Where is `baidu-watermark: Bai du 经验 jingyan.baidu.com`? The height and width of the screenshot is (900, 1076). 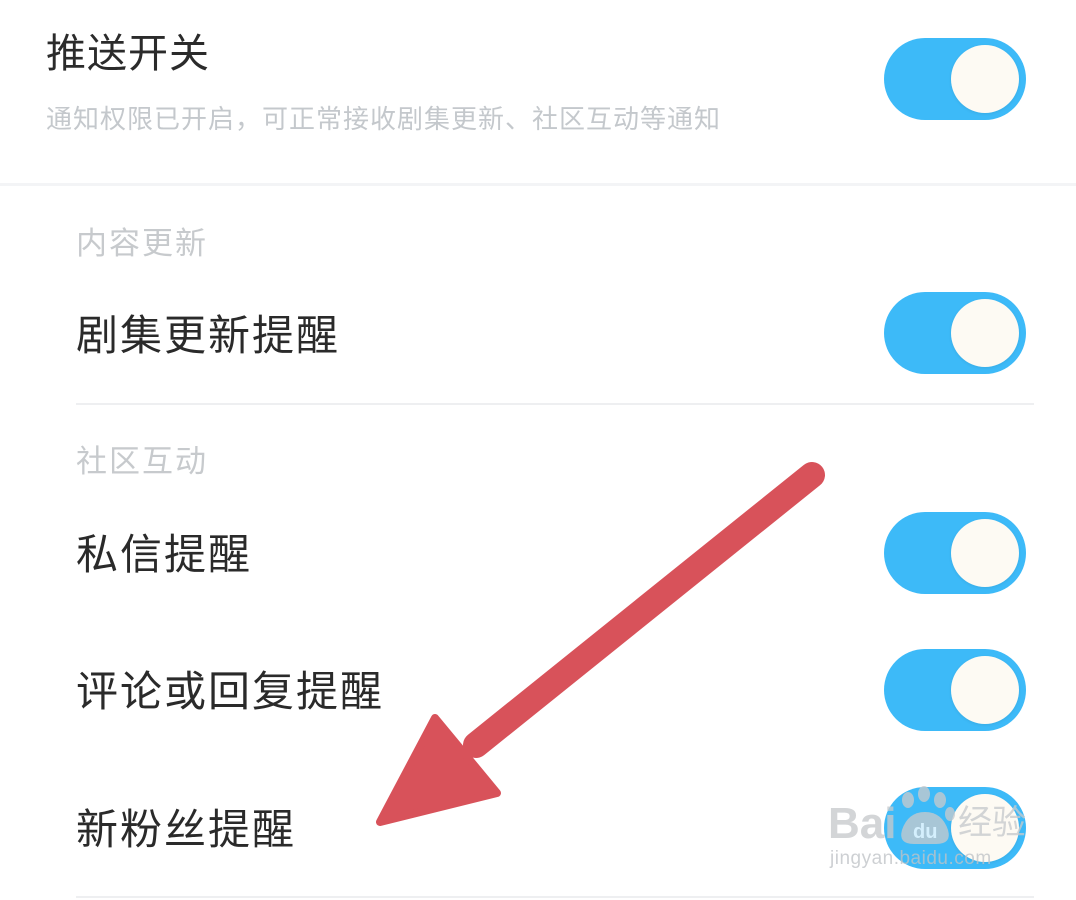 baidu-watermark: Bai du 经验 jingyan.baidu.com is located at coordinates (933, 834).